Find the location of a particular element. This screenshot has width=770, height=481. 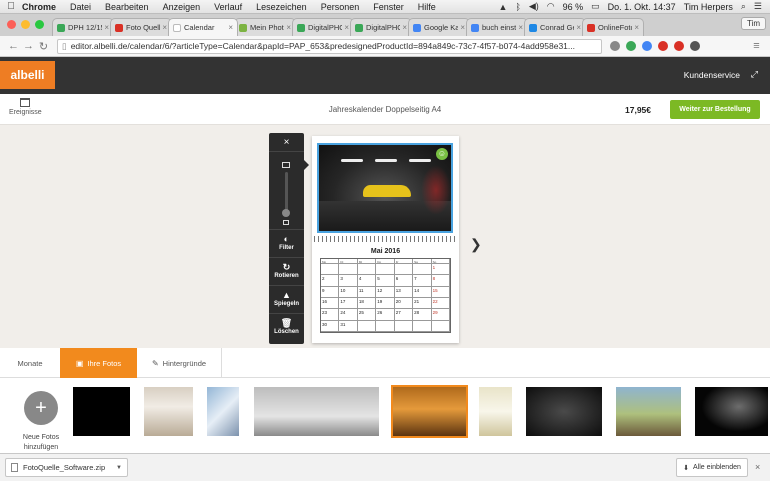

next-page-chevron-icon: ❯ is located at coordinates (476, 244).